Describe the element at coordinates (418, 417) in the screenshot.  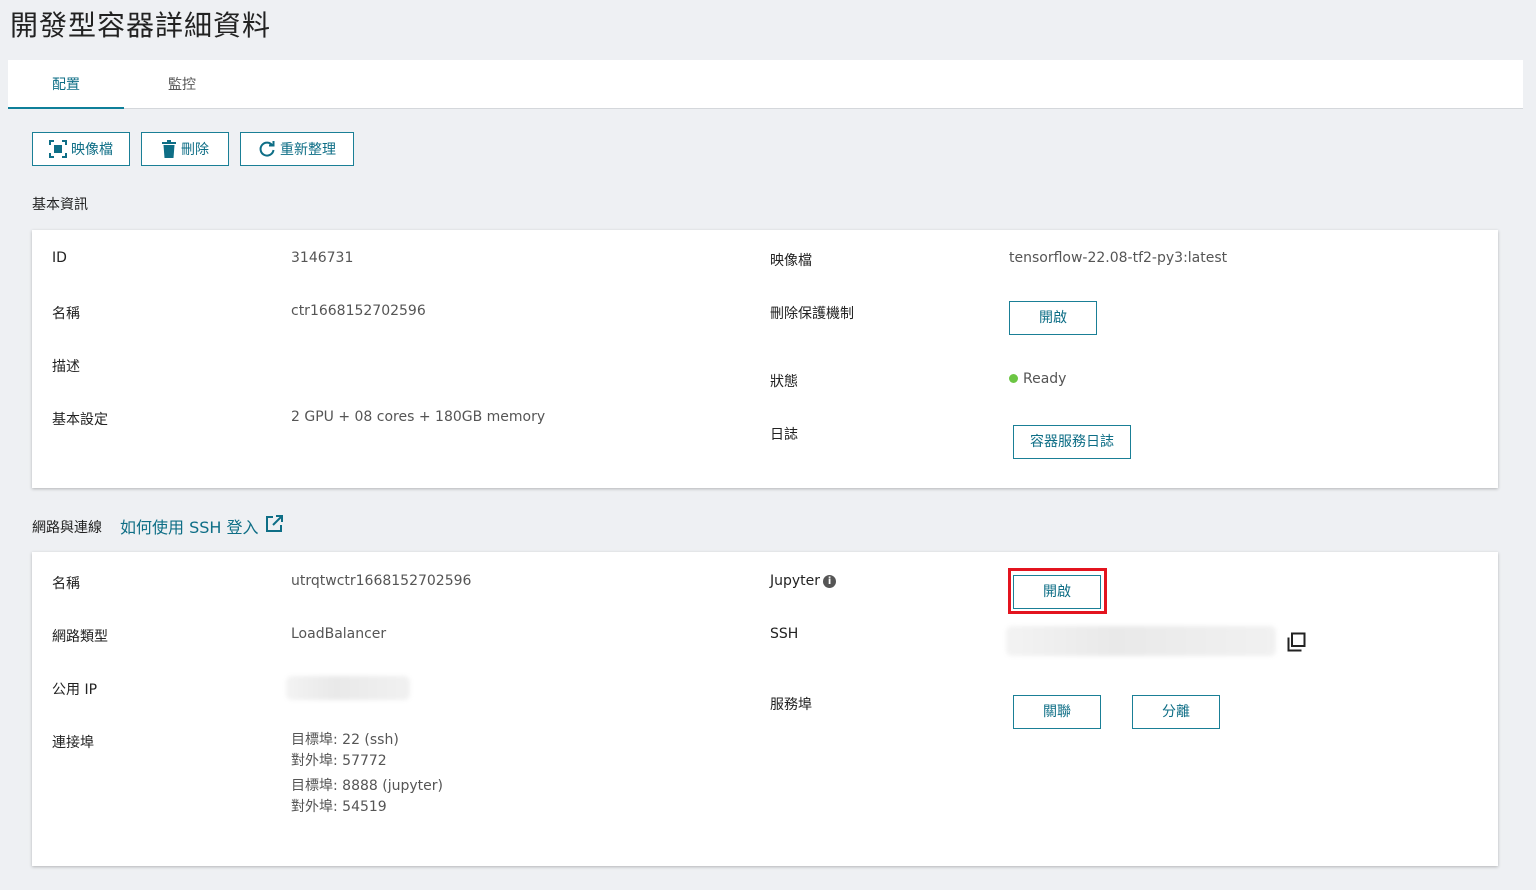
I see `base-config-value: 2 GPU + 08 cores + 180GB memory` at that location.